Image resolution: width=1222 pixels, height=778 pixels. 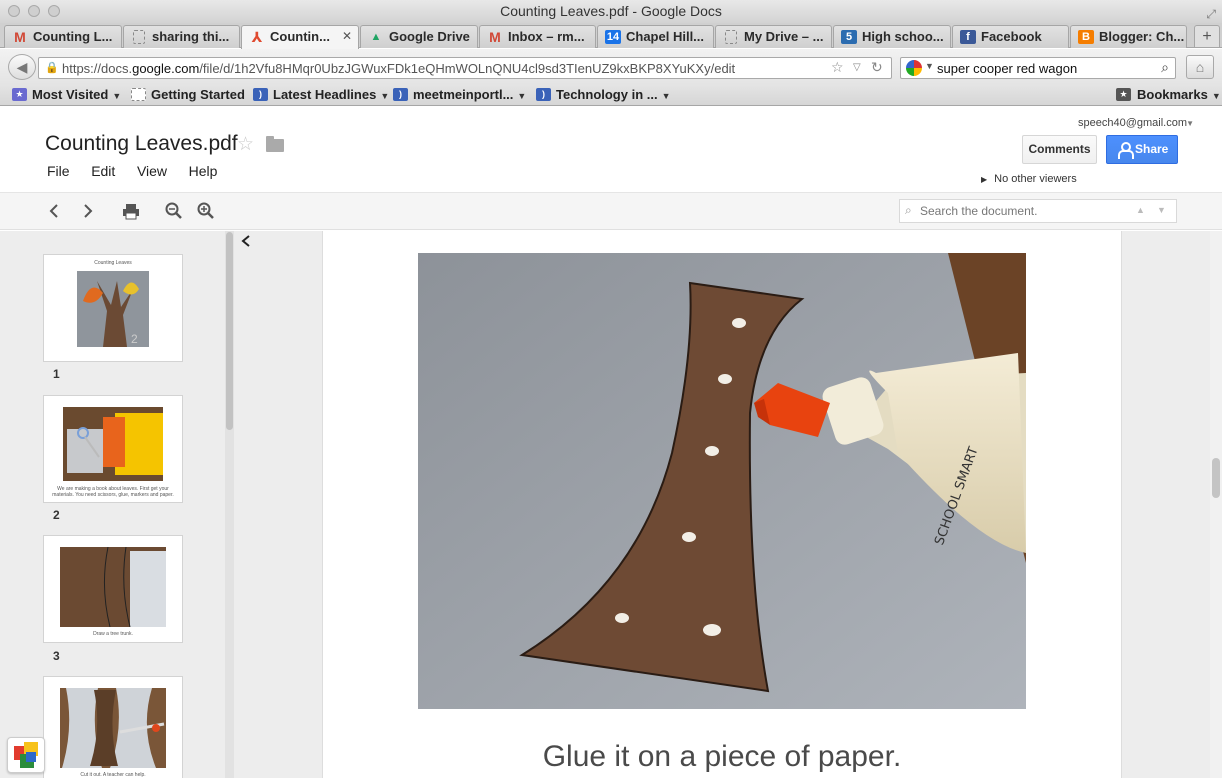 I want to click on menu-edit: Edit, so click(x=103, y=171).